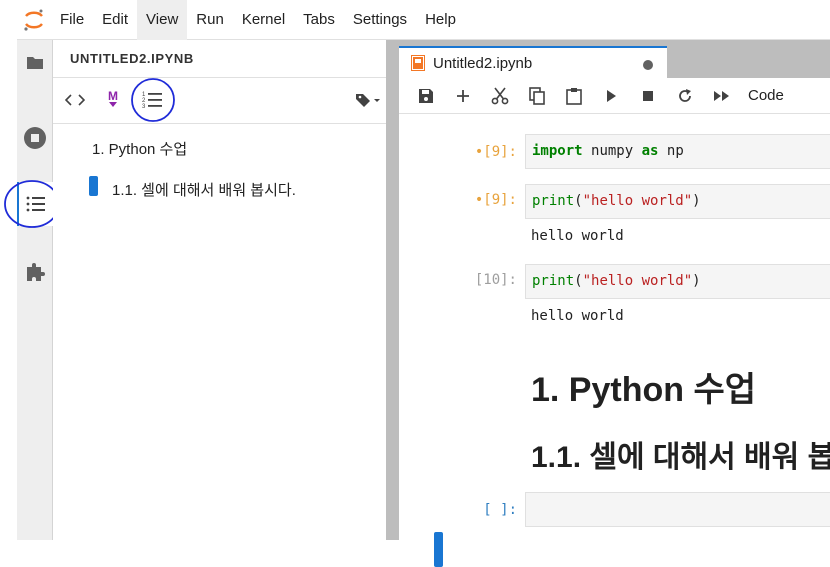  Describe the element at coordinates (648, 65) in the screenshot. I see `unsaved-indicator-icon` at that location.